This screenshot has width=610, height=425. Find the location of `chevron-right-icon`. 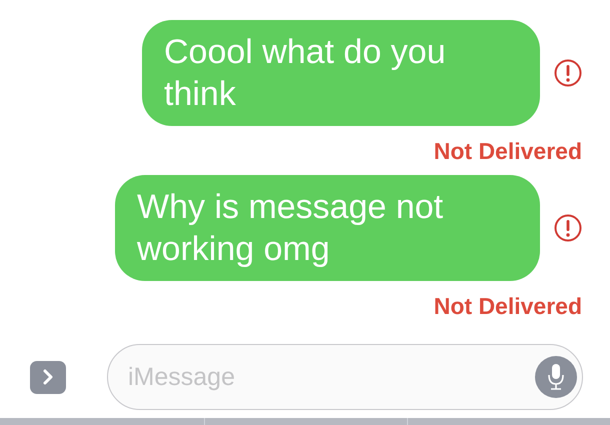

chevron-right-icon is located at coordinates (48, 377).